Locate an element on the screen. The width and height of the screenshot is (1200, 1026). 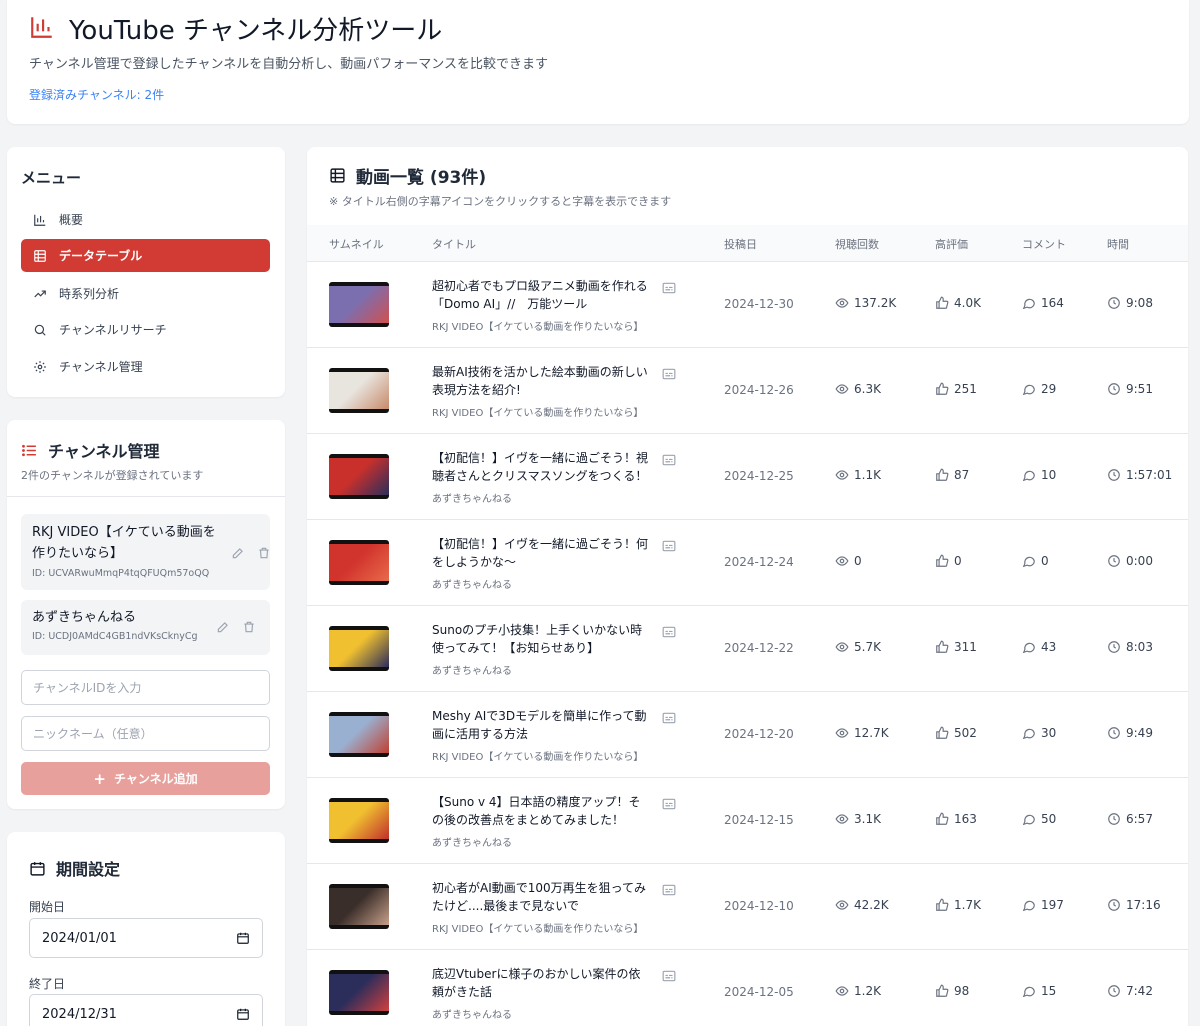
video-title: Meshy AIで3Dモデルを簡単に作って動画に活用する方法 is located at coordinates (541, 725).